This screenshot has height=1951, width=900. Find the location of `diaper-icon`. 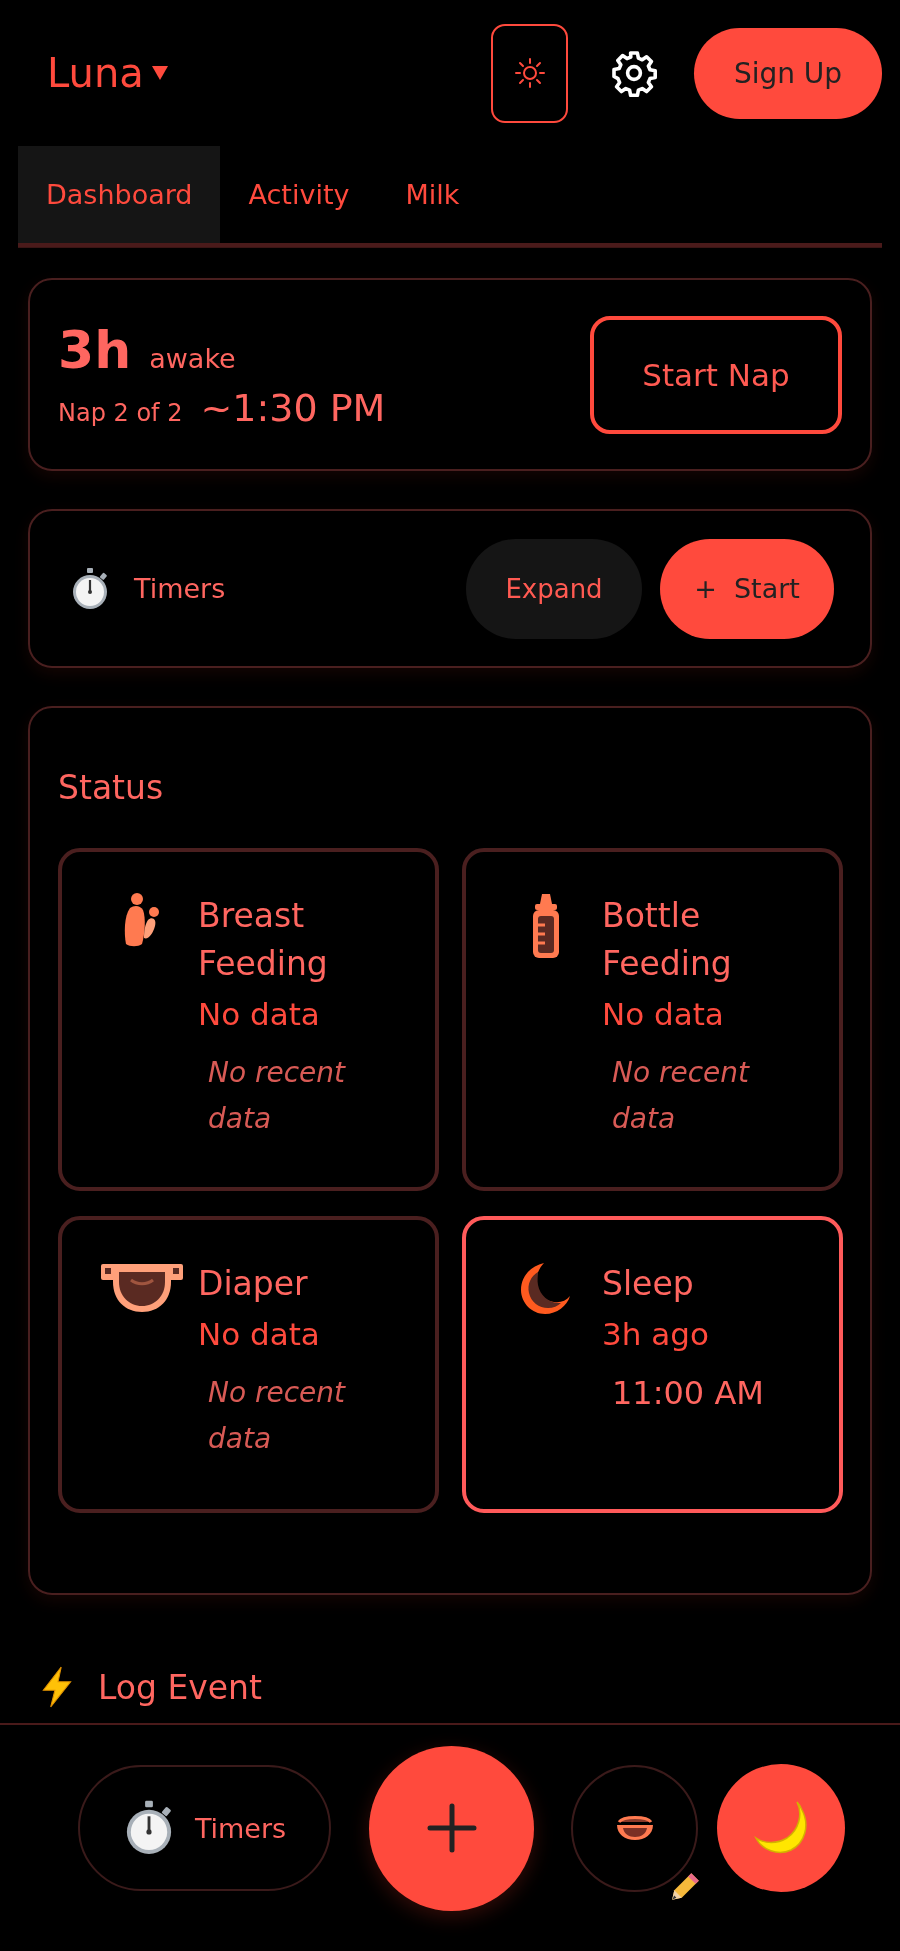

diaper-icon is located at coordinates (634, 1828).